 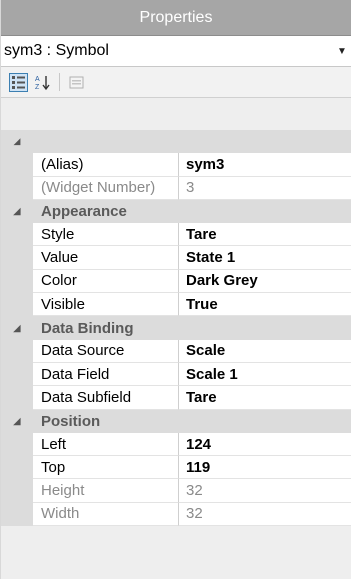 I want to click on property-value: sym3, so click(x=265, y=165).